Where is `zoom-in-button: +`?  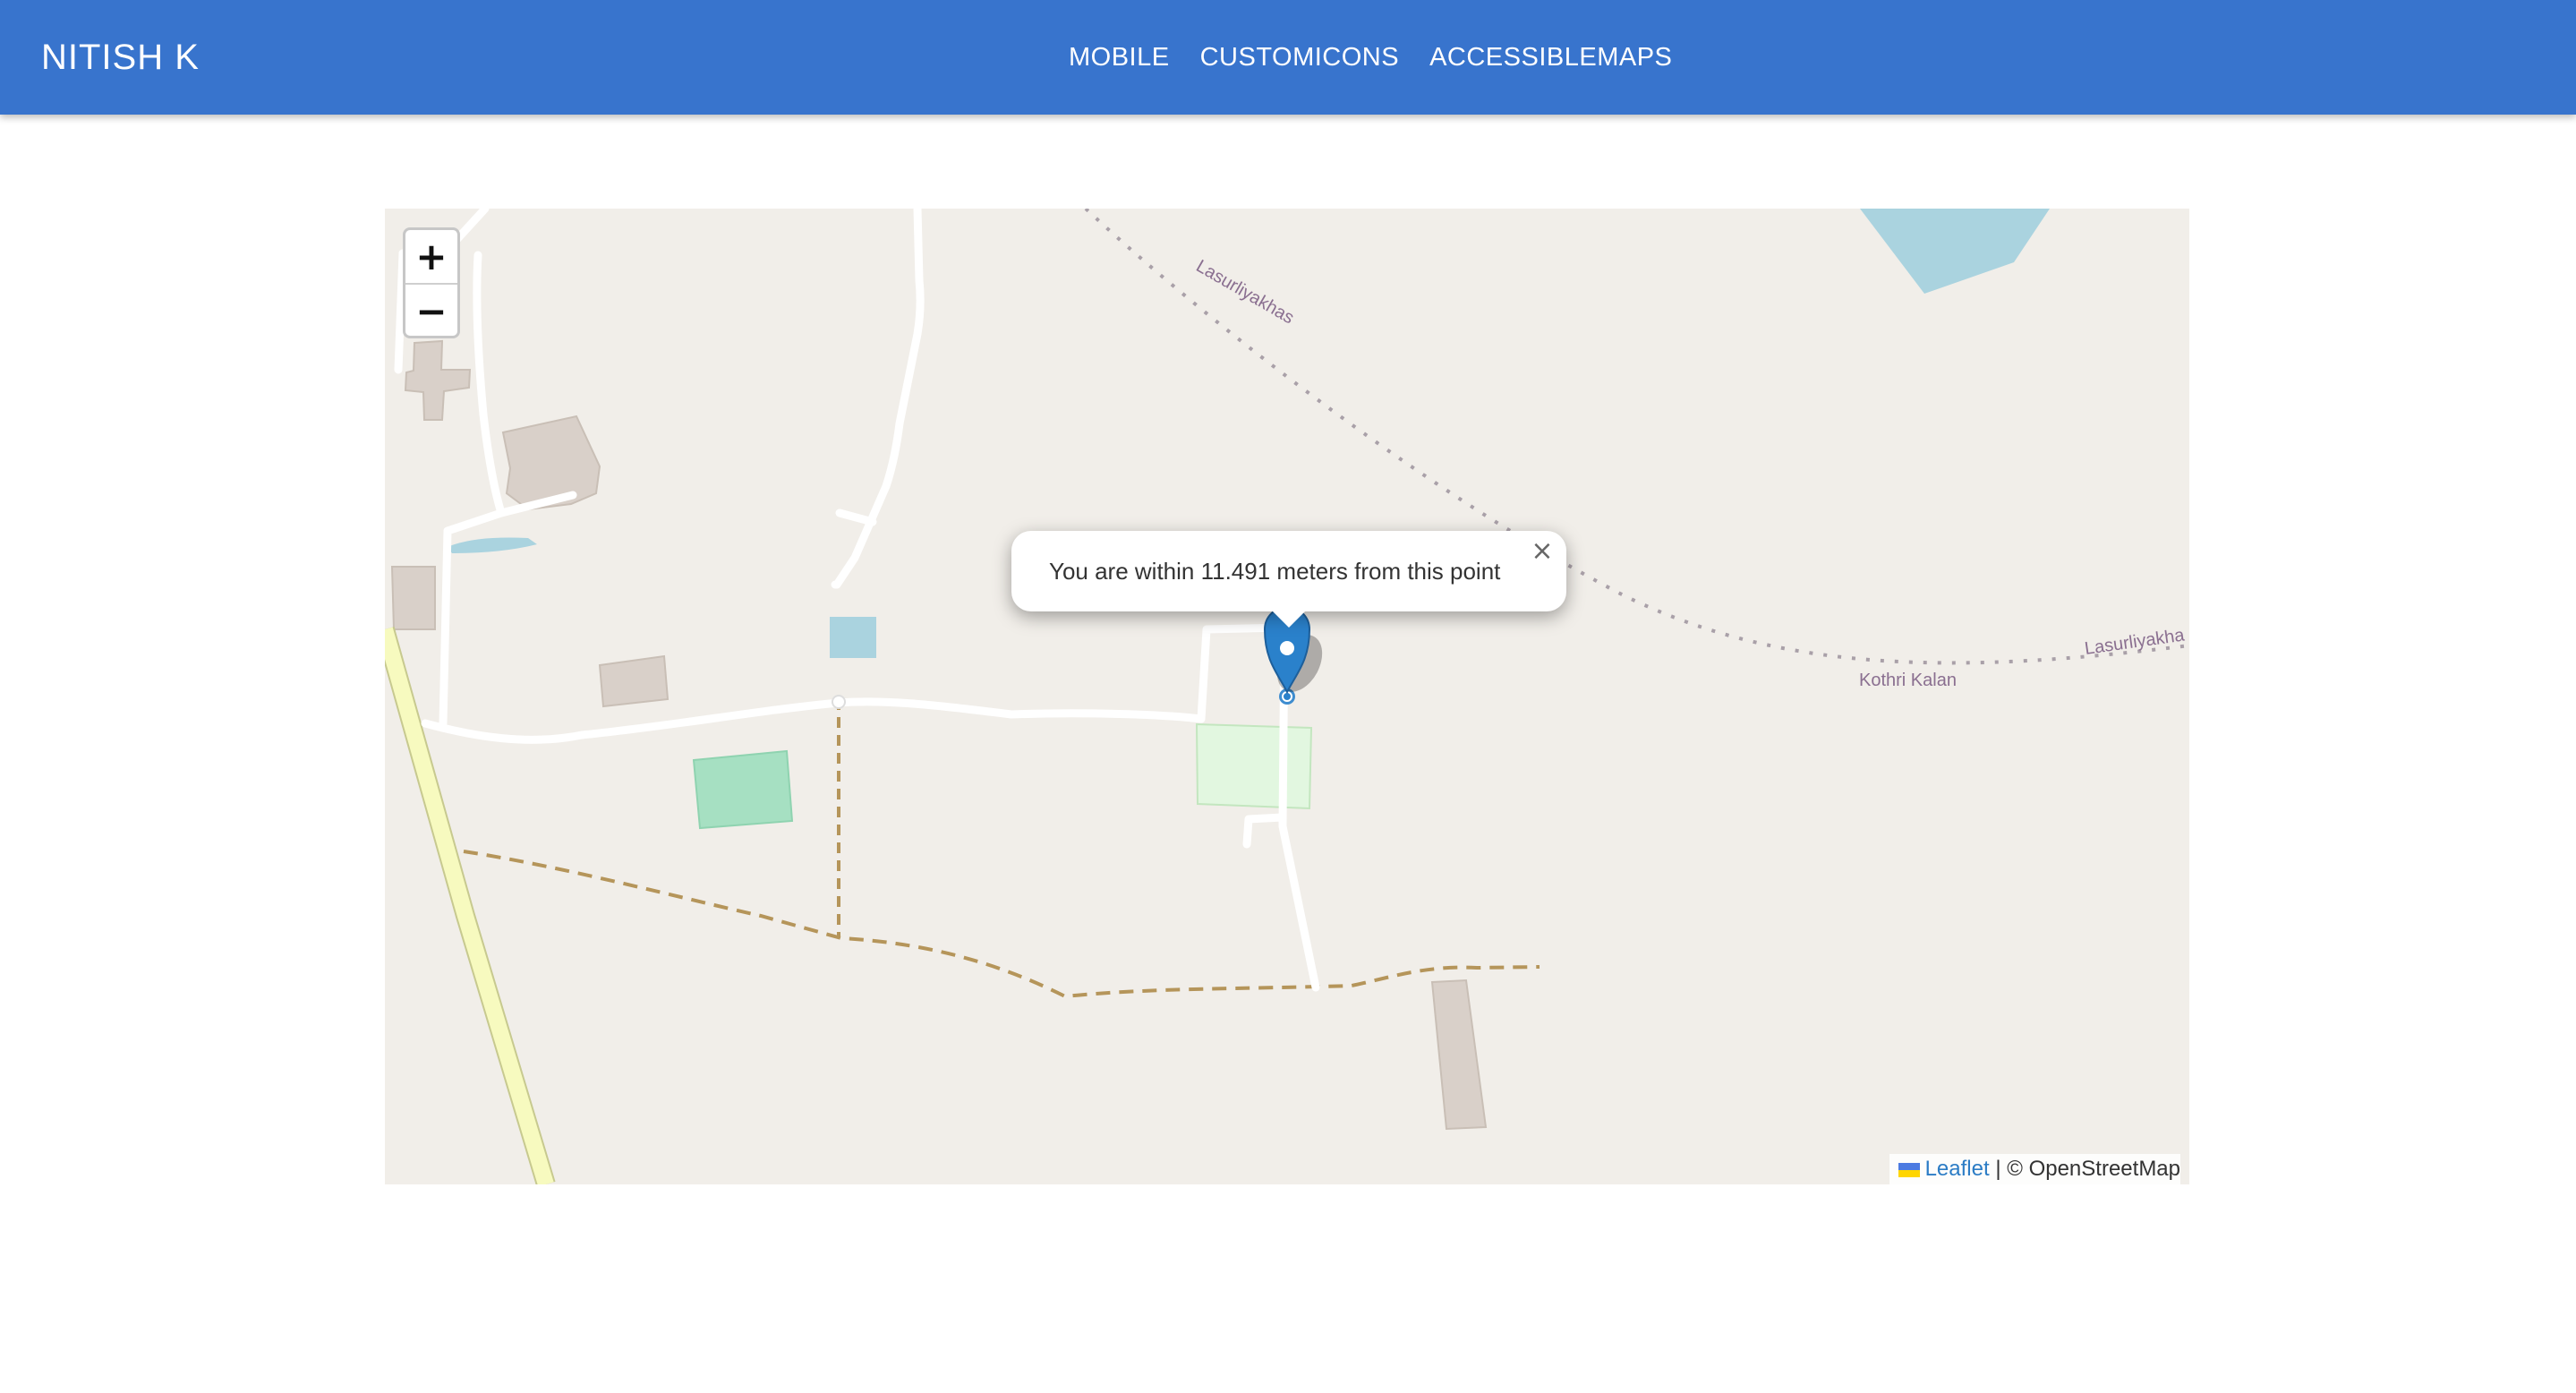
zoom-in-button: + is located at coordinates (431, 257).